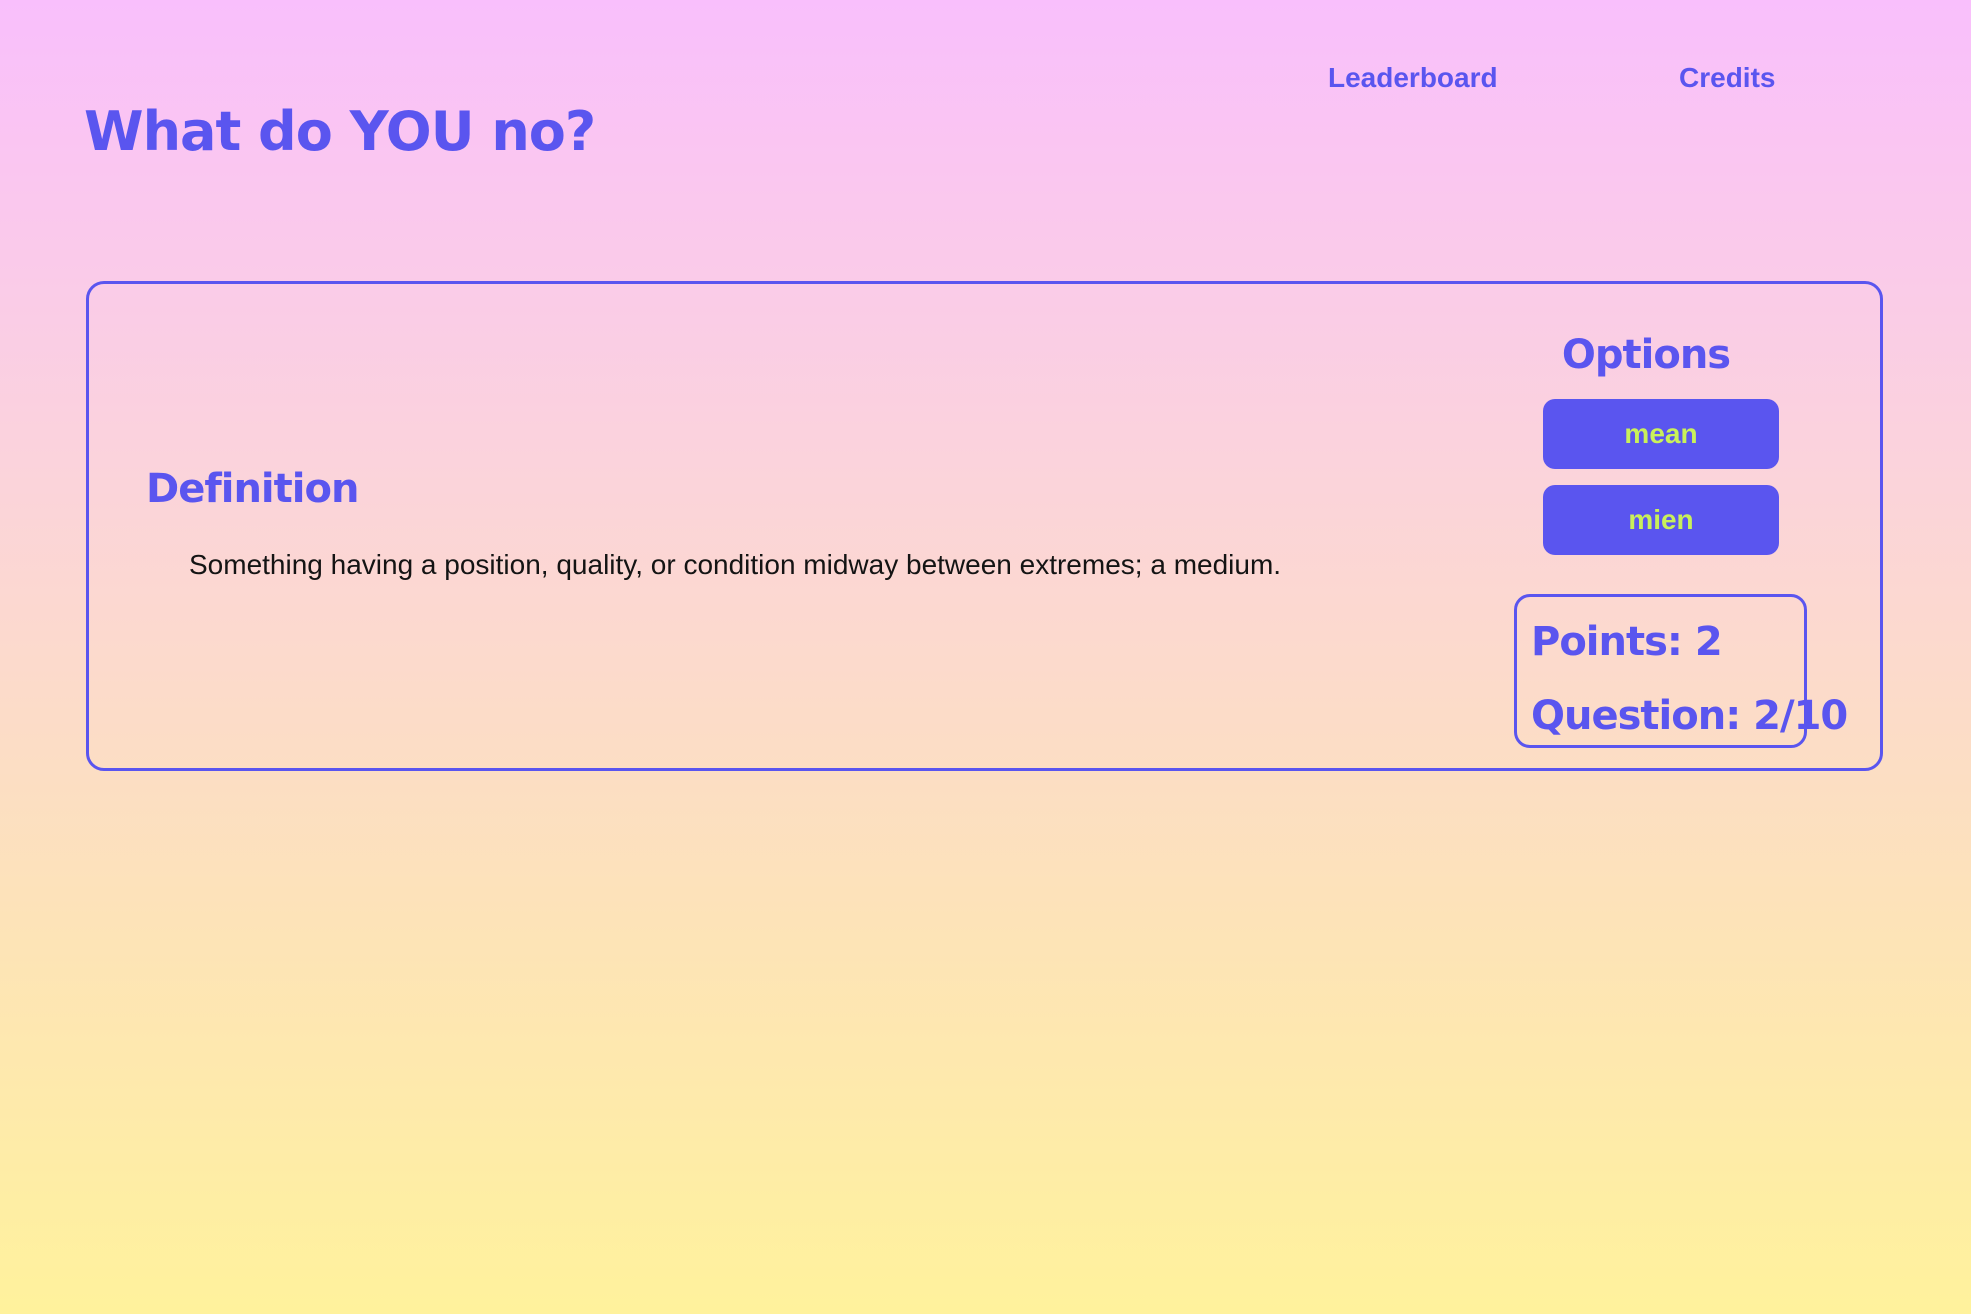  Describe the element at coordinates (252, 489) in the screenshot. I see `definition-heading: Definition` at that location.